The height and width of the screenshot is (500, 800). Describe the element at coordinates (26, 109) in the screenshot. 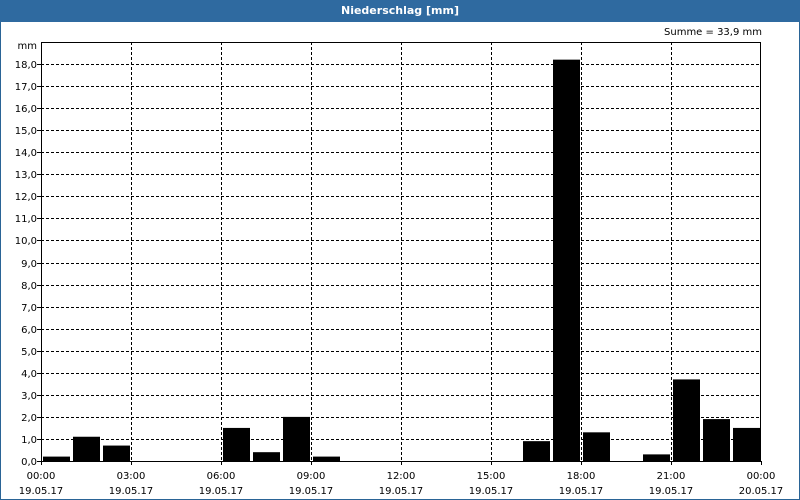

I see `y-tick-label: 16,0` at that location.